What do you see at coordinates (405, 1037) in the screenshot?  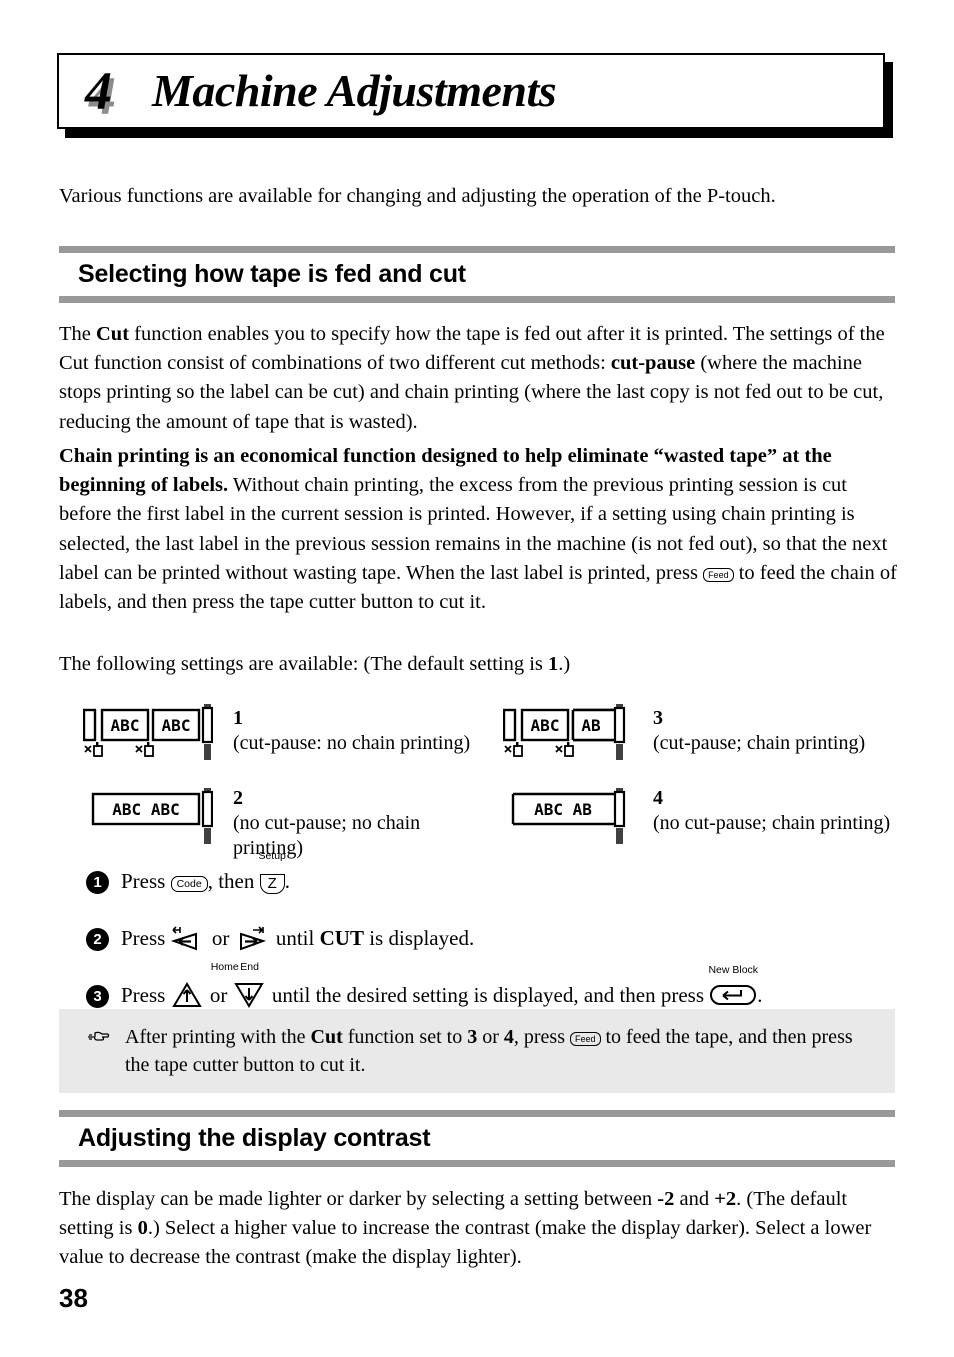 I see `note-text-2: function set to` at bounding box center [405, 1037].